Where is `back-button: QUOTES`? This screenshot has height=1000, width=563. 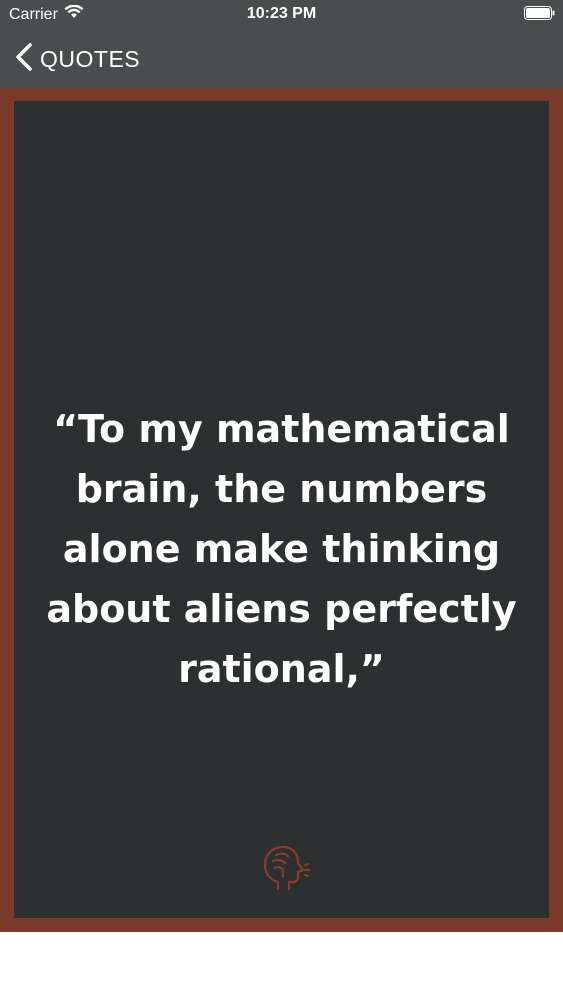
back-button: QUOTES is located at coordinates (77, 59).